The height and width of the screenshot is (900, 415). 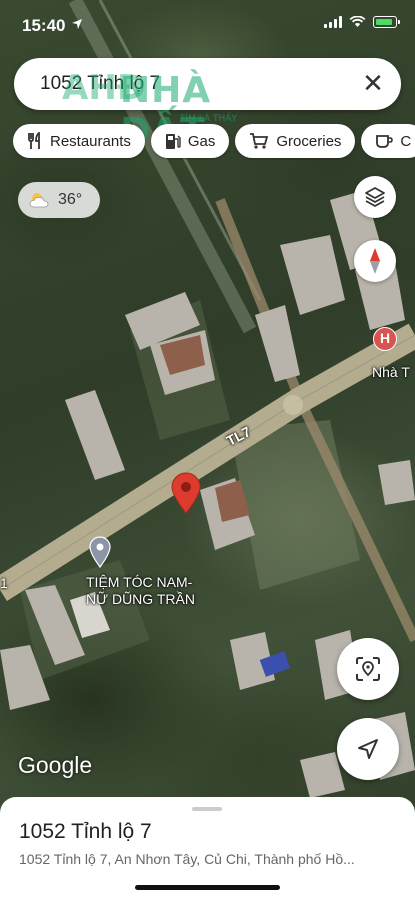 I want to click on place-pin-icon, so click(x=100, y=552).